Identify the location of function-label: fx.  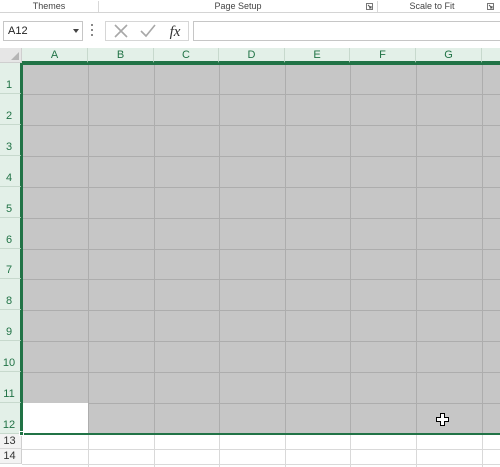
(175, 32).